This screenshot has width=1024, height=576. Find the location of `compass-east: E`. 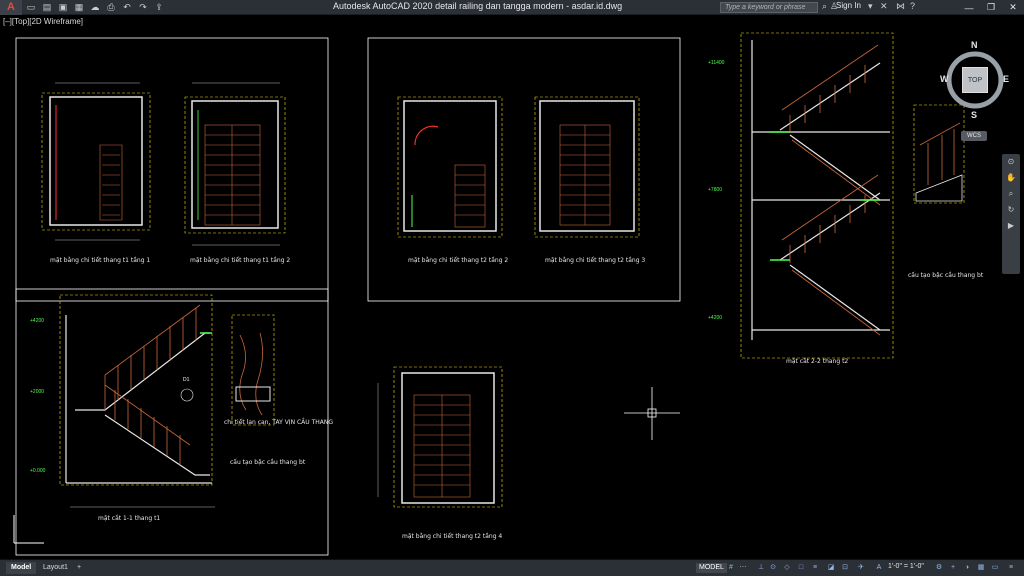

compass-east: E is located at coordinates (1006, 79).